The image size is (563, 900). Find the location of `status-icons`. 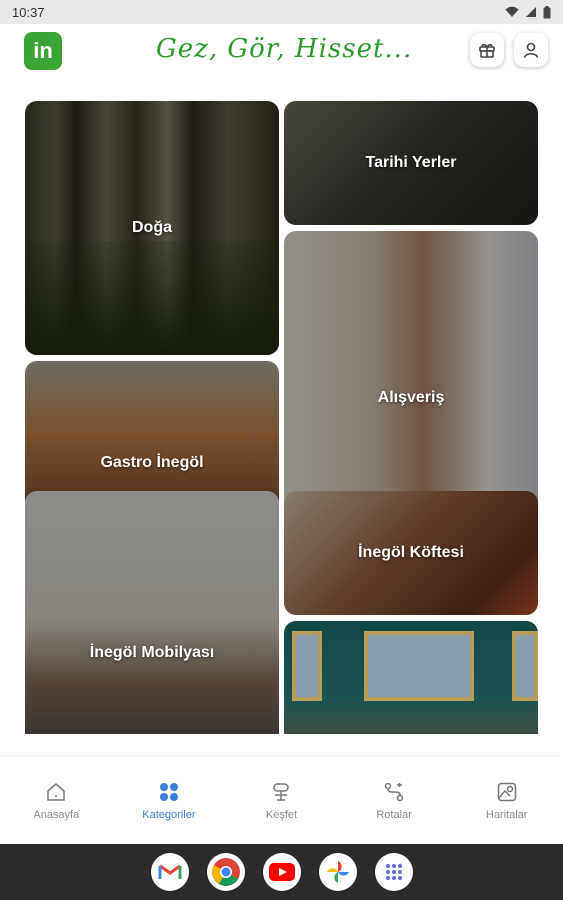

status-icons is located at coordinates (528, 12).